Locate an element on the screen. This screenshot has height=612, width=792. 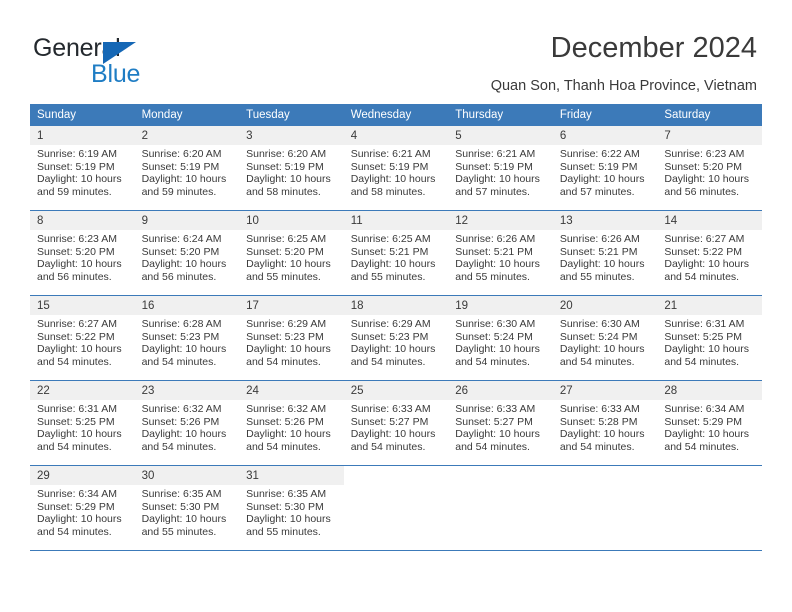
sunrise-text: Sunrise: 6:30 AM is located at coordinates (495, 324).